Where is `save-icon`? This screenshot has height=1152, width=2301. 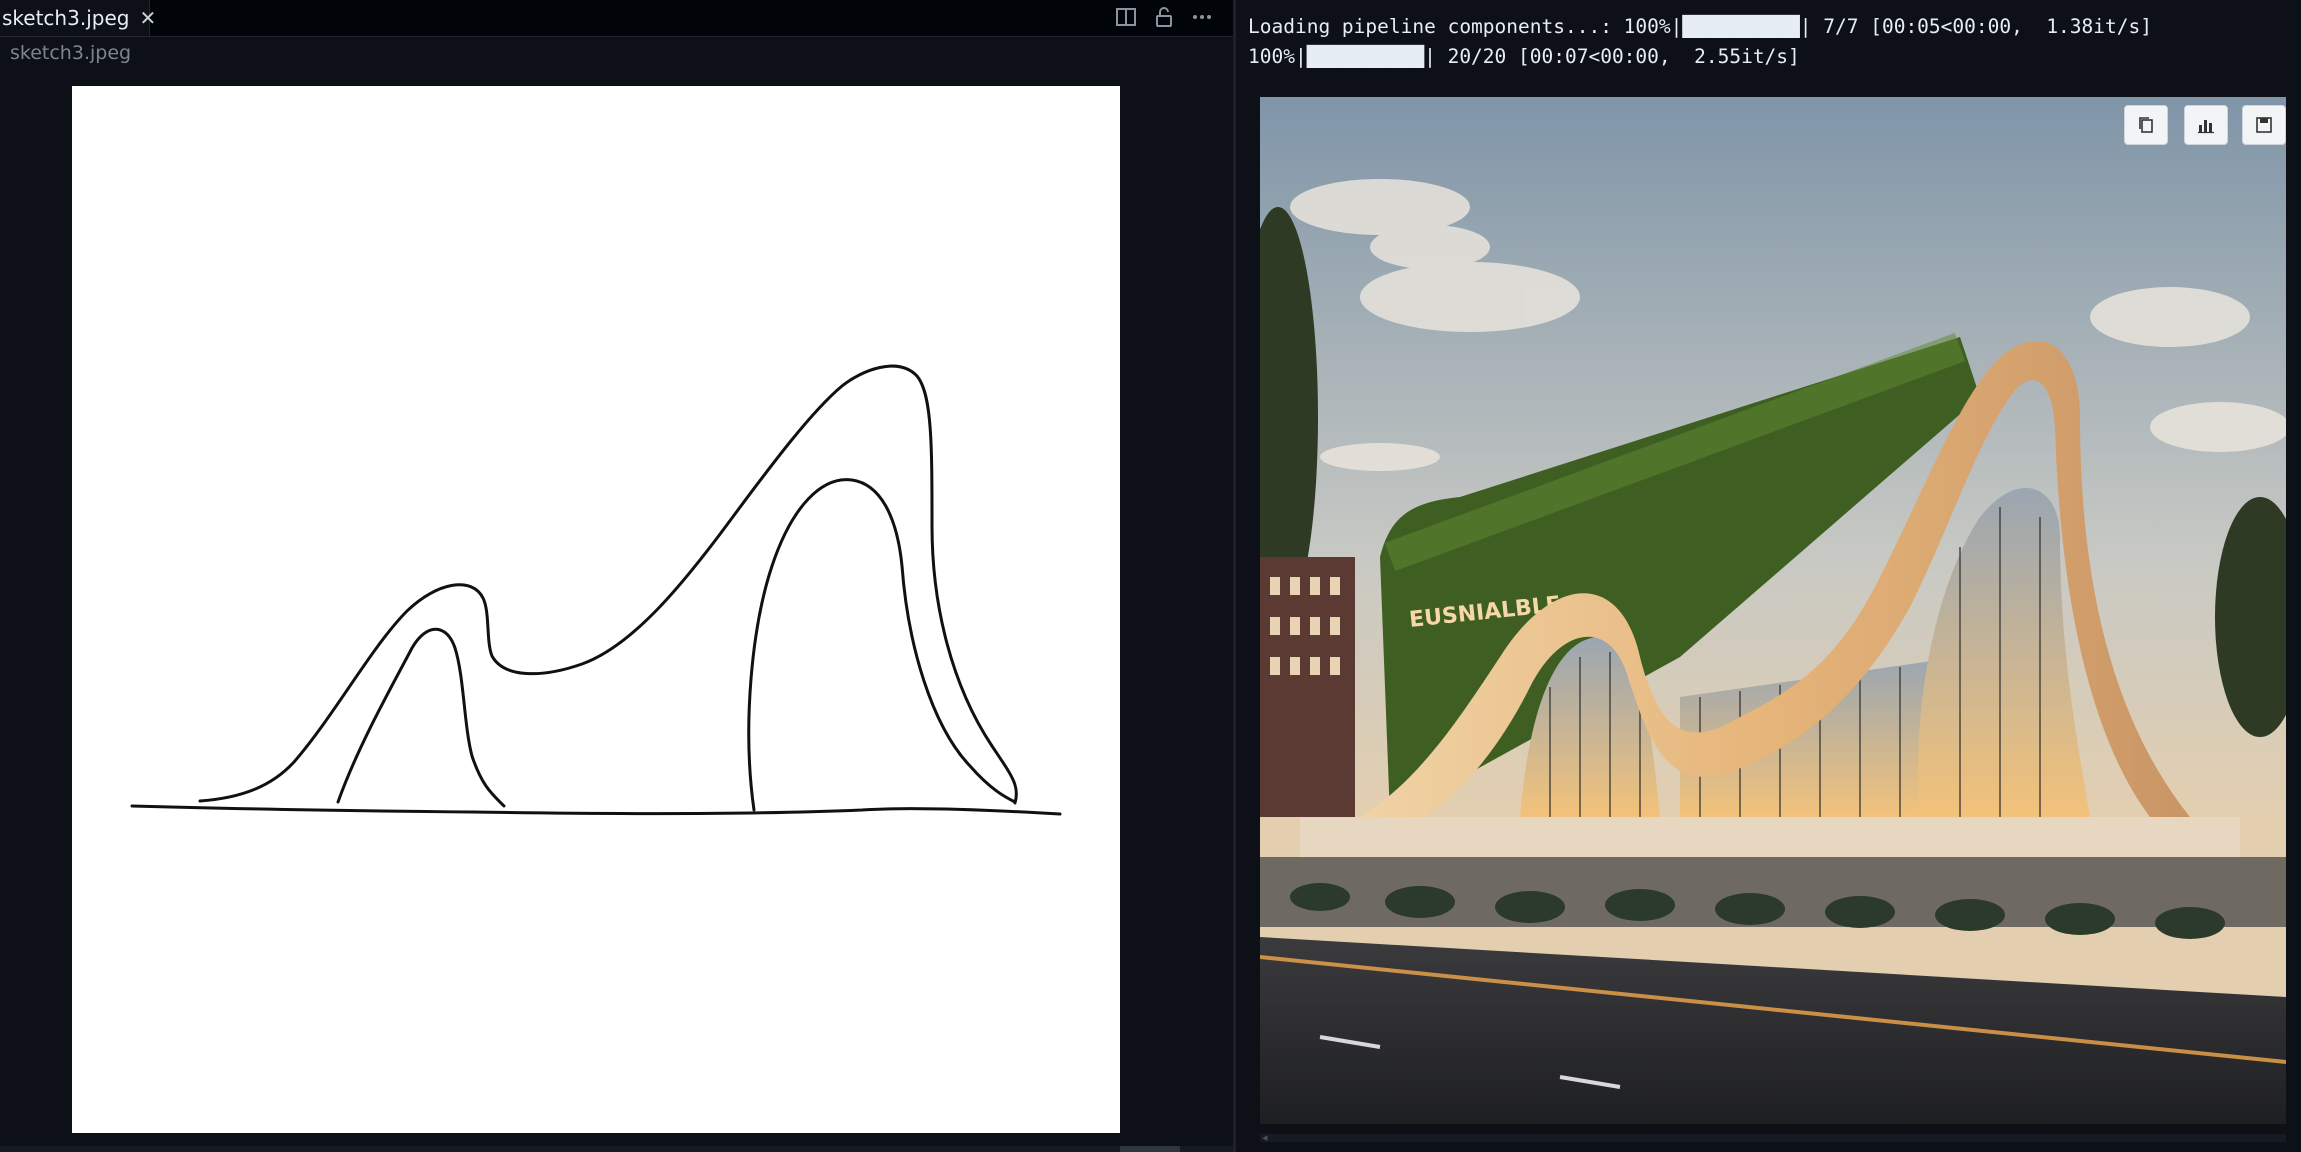 save-icon is located at coordinates (2264, 125).